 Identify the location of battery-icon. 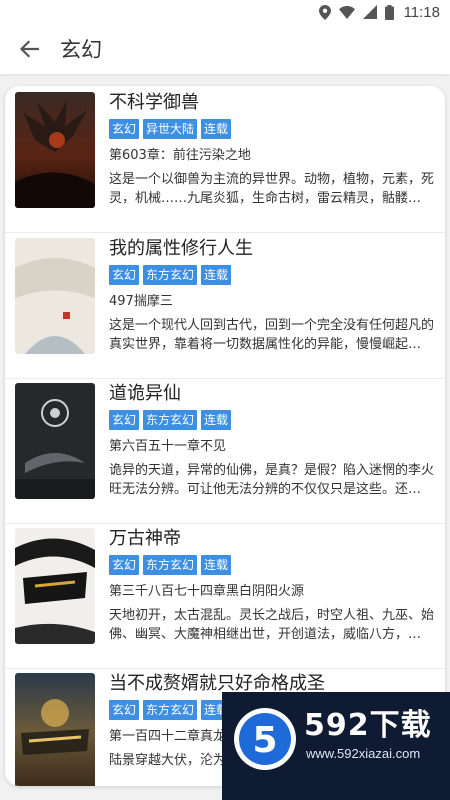
(389, 12).